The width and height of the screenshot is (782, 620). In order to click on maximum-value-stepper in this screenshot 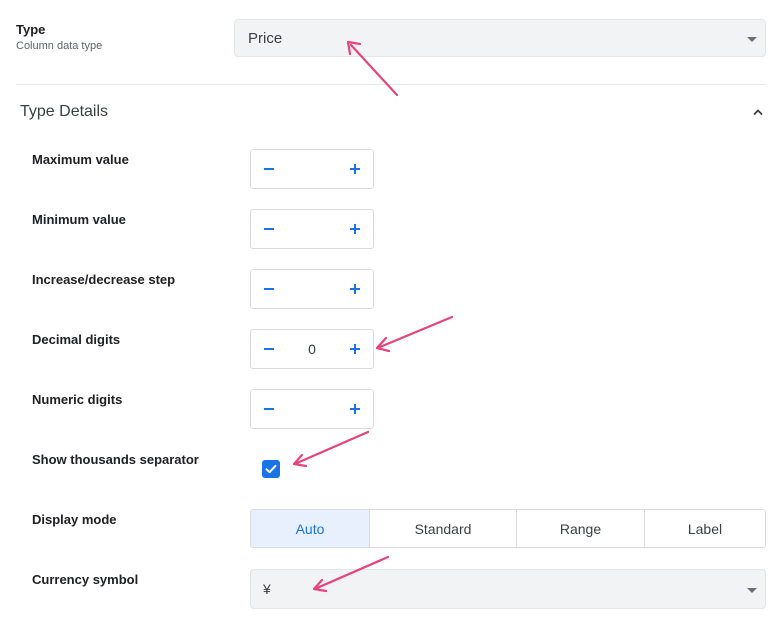, I will do `click(312, 169)`.